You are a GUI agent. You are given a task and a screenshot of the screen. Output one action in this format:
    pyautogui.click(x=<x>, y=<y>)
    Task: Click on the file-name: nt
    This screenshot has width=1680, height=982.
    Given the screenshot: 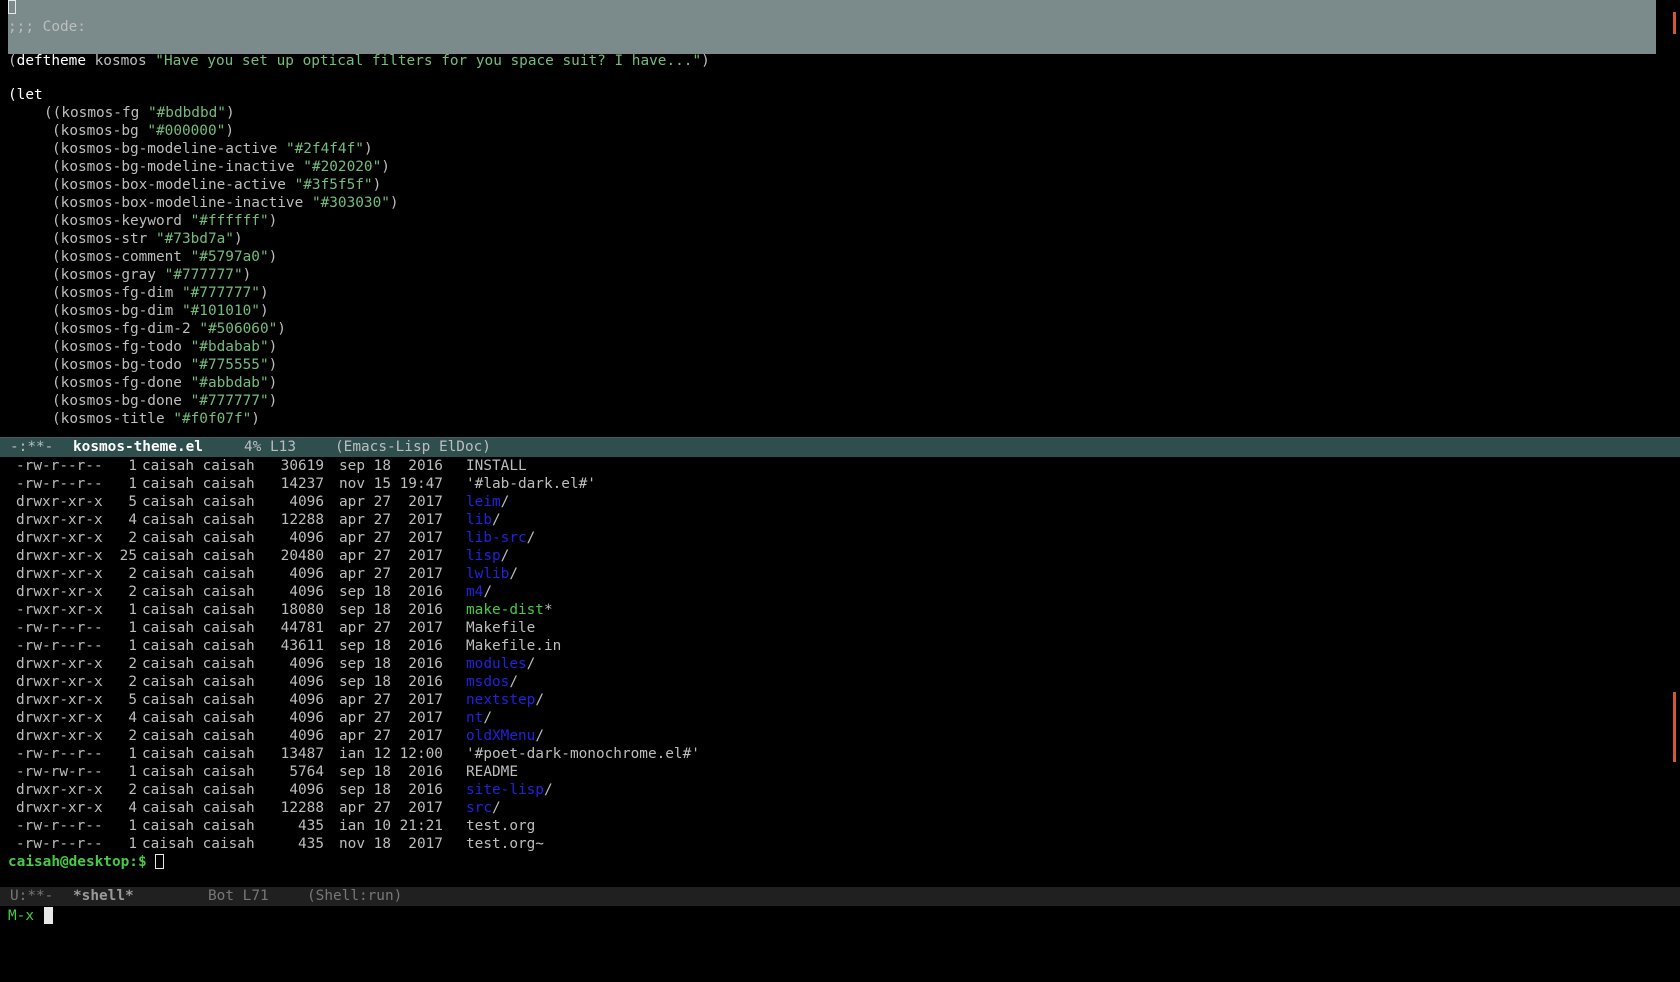 What is the action you would take?
    pyautogui.click(x=474, y=718)
    